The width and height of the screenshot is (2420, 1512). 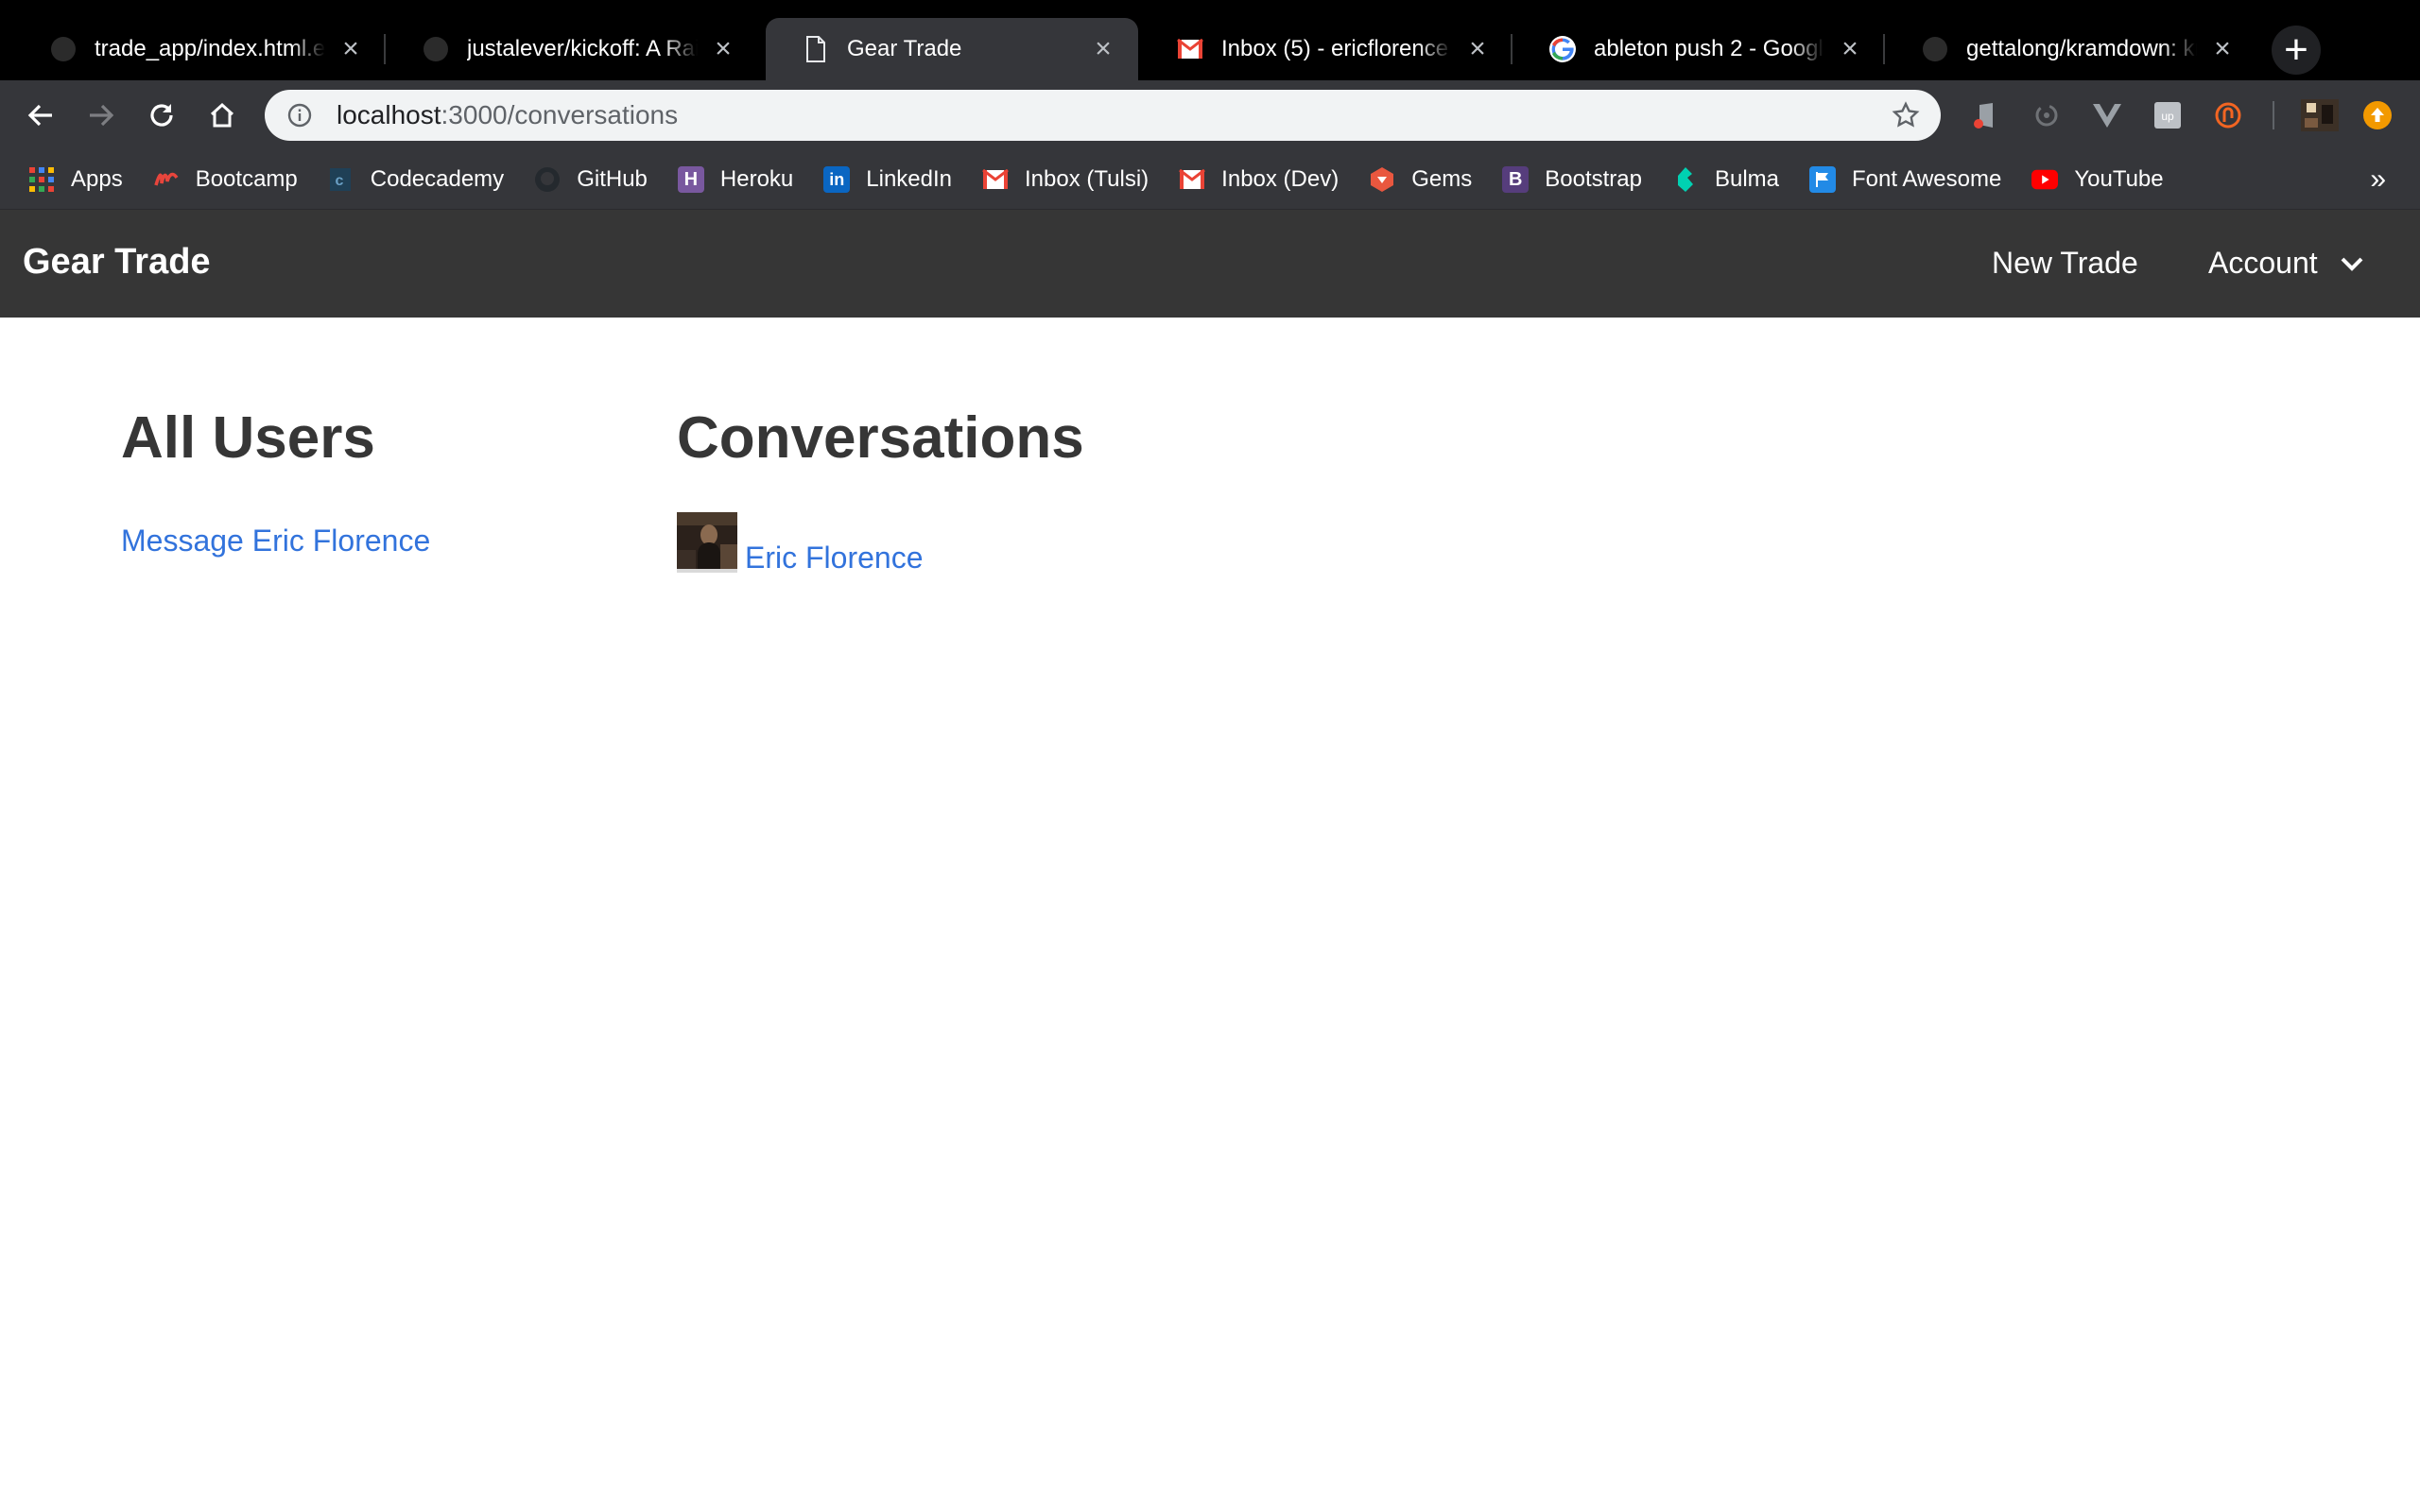 What do you see at coordinates (1709, 48) in the screenshot?
I see `tab-title: ableton push 2 - Google` at bounding box center [1709, 48].